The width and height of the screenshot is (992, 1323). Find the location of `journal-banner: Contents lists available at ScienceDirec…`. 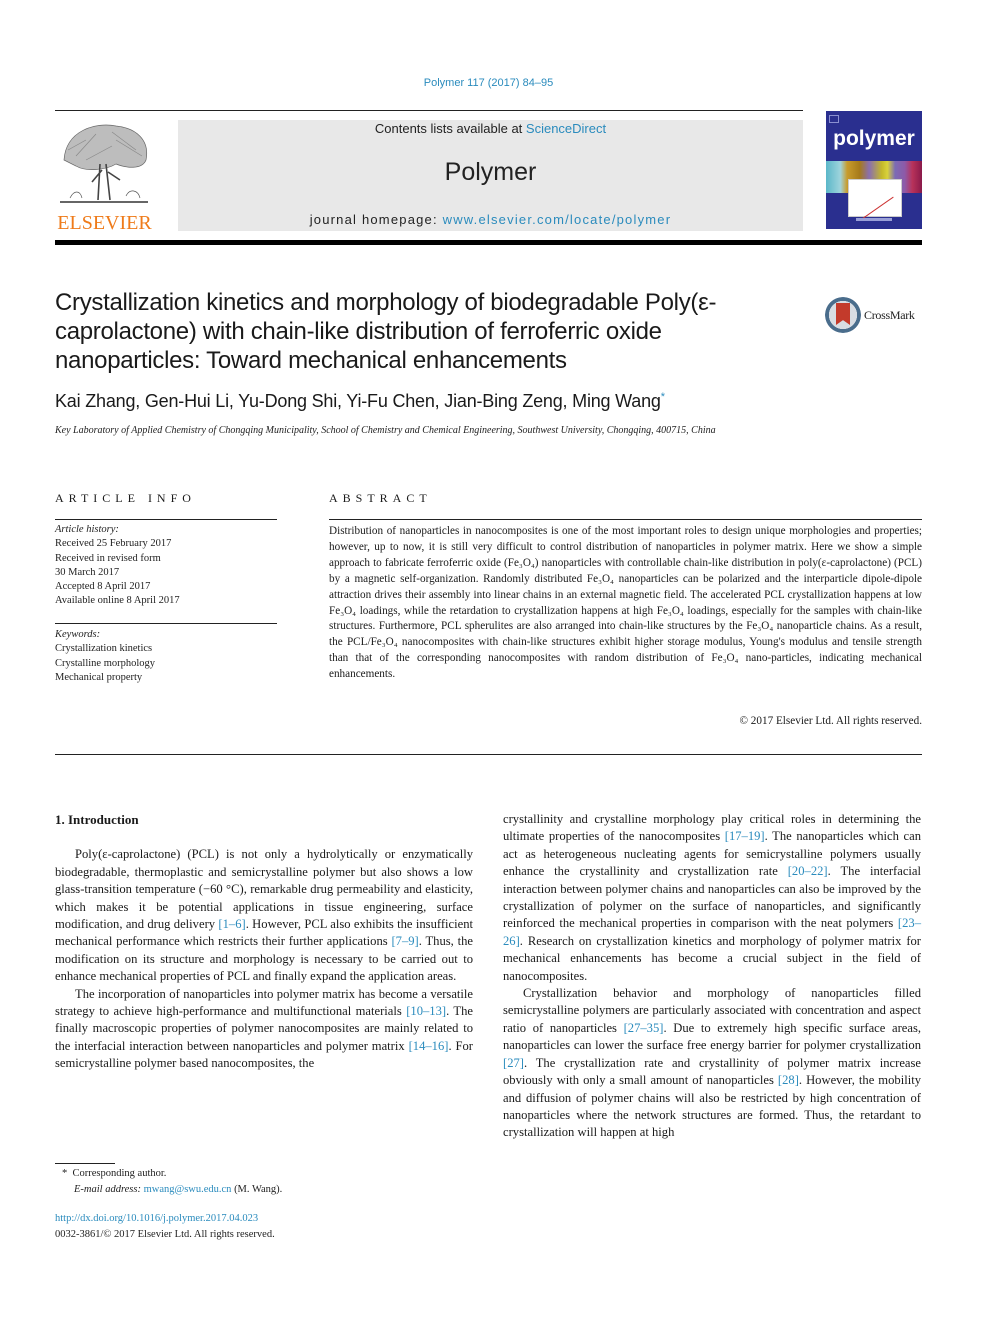

journal-banner: Contents lists available at ScienceDirec… is located at coordinates (490, 175).